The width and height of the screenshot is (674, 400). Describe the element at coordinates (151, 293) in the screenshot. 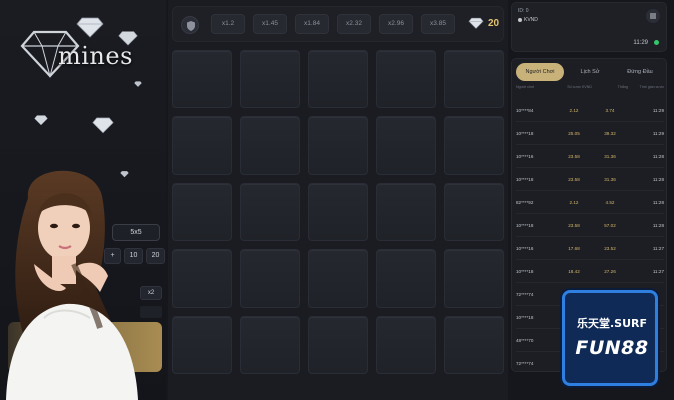

I see `double-bet-button: x2` at that location.